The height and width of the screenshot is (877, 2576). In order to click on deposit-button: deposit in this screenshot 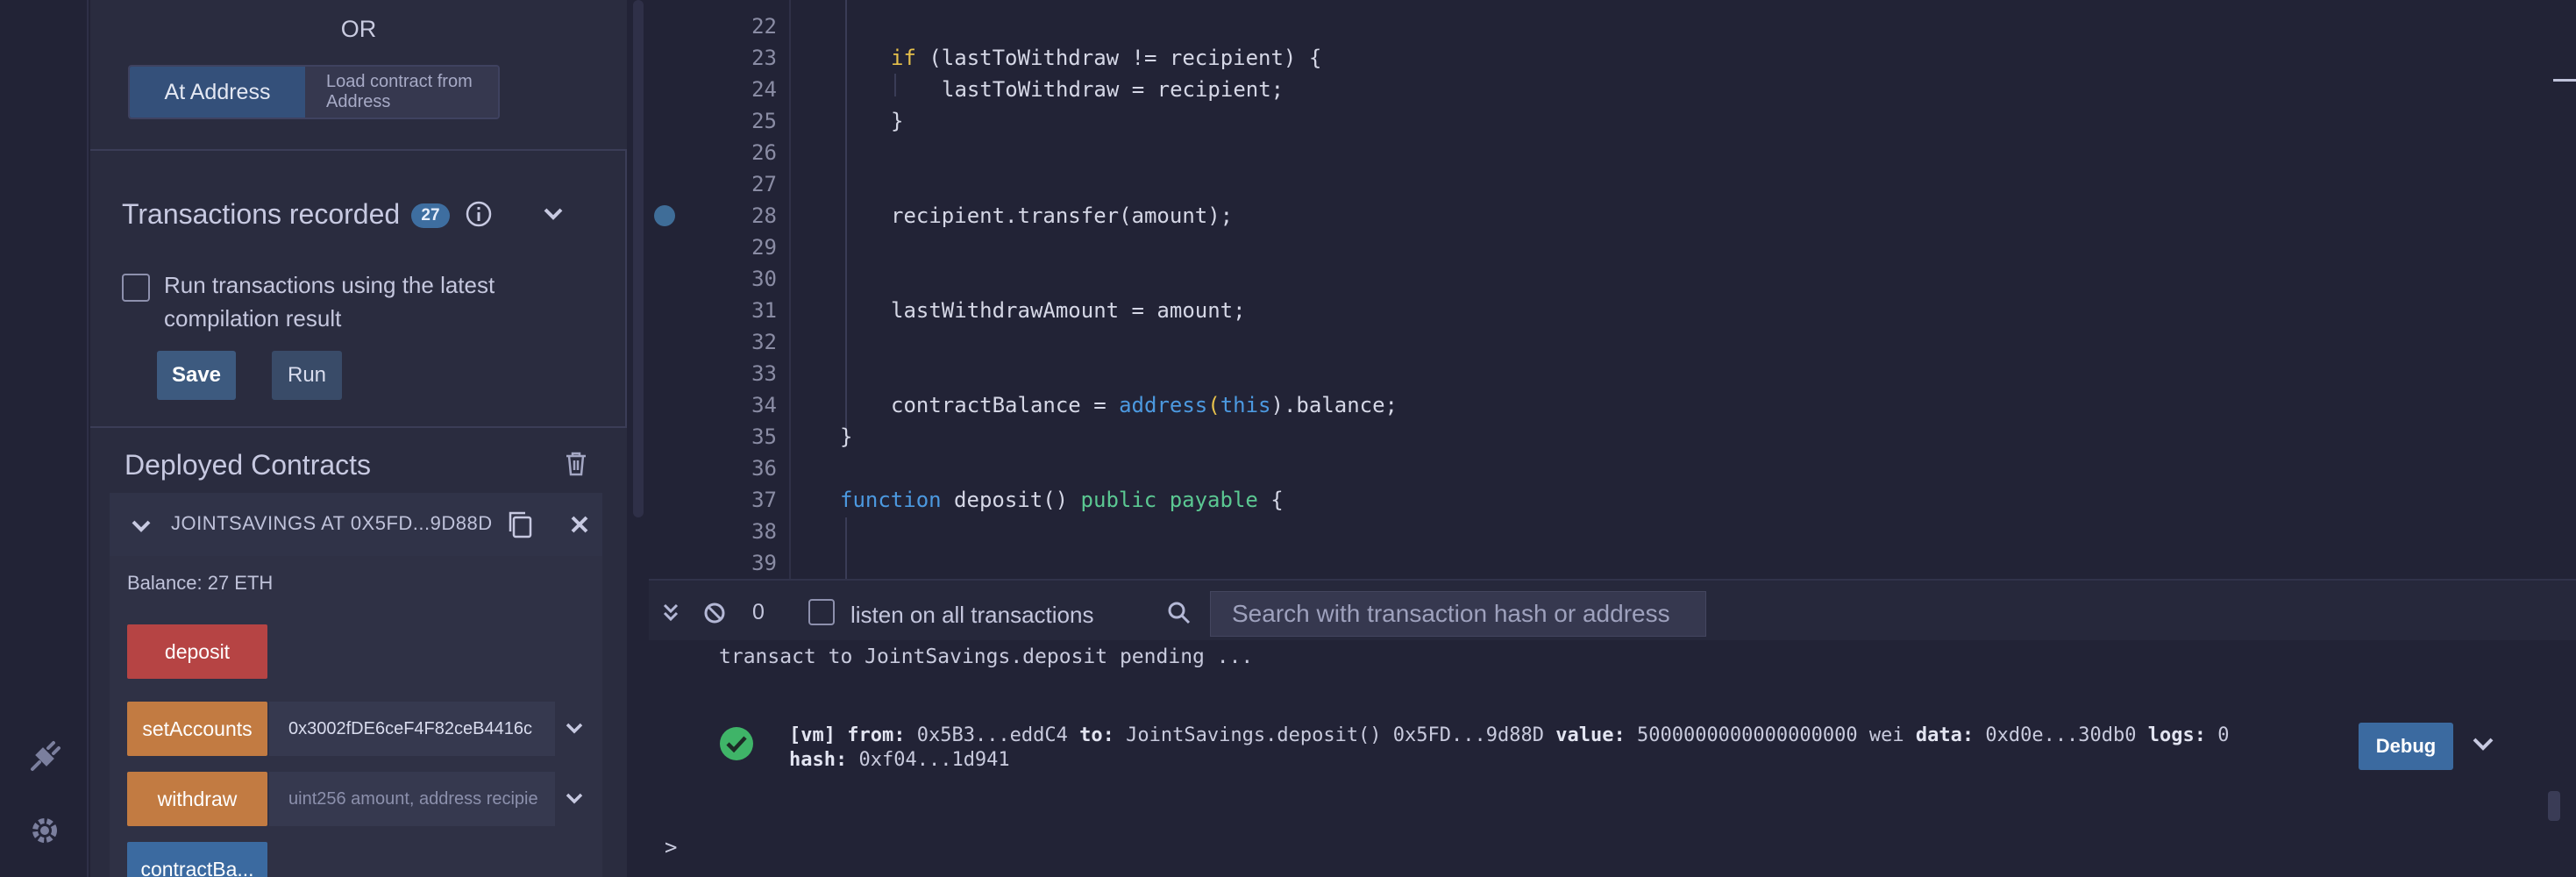, I will do `click(197, 651)`.